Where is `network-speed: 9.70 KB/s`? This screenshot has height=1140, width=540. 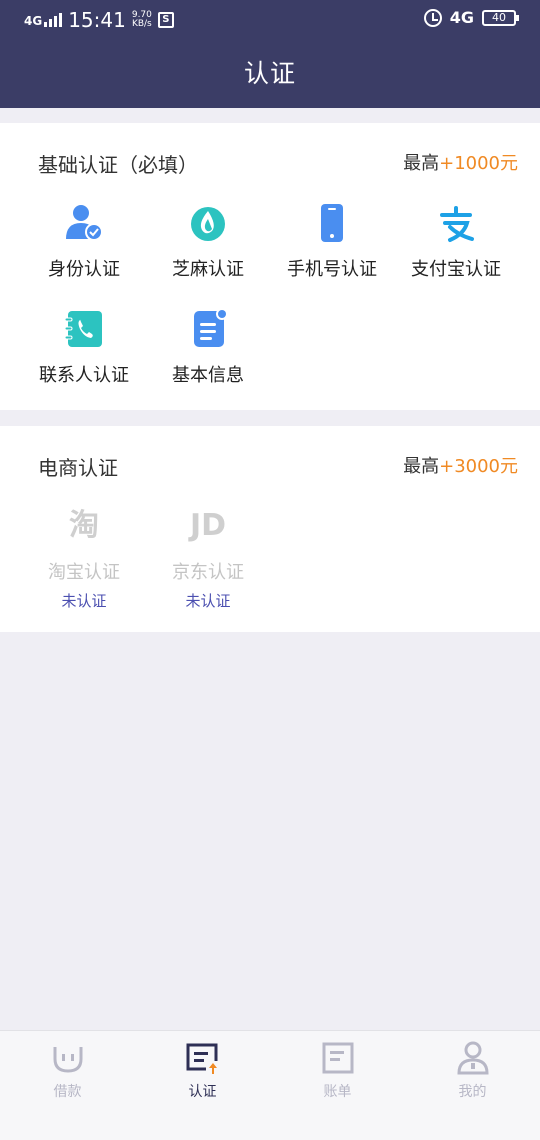 network-speed: 9.70 KB/s is located at coordinates (141, 19).